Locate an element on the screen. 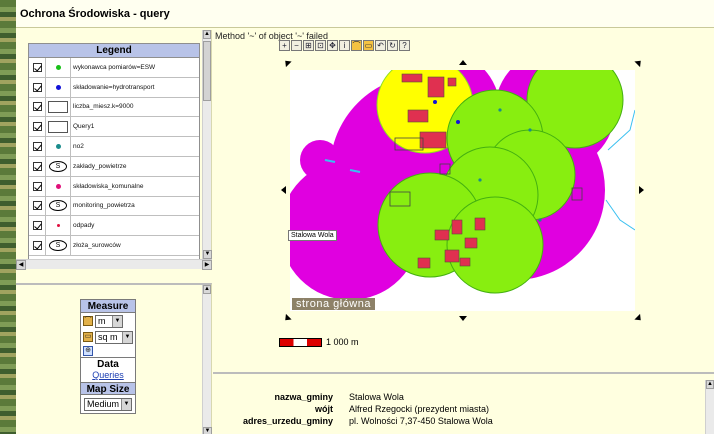 This screenshot has height=434, width=714. pan-northeast-arrow-icon is located at coordinates (639, 62).